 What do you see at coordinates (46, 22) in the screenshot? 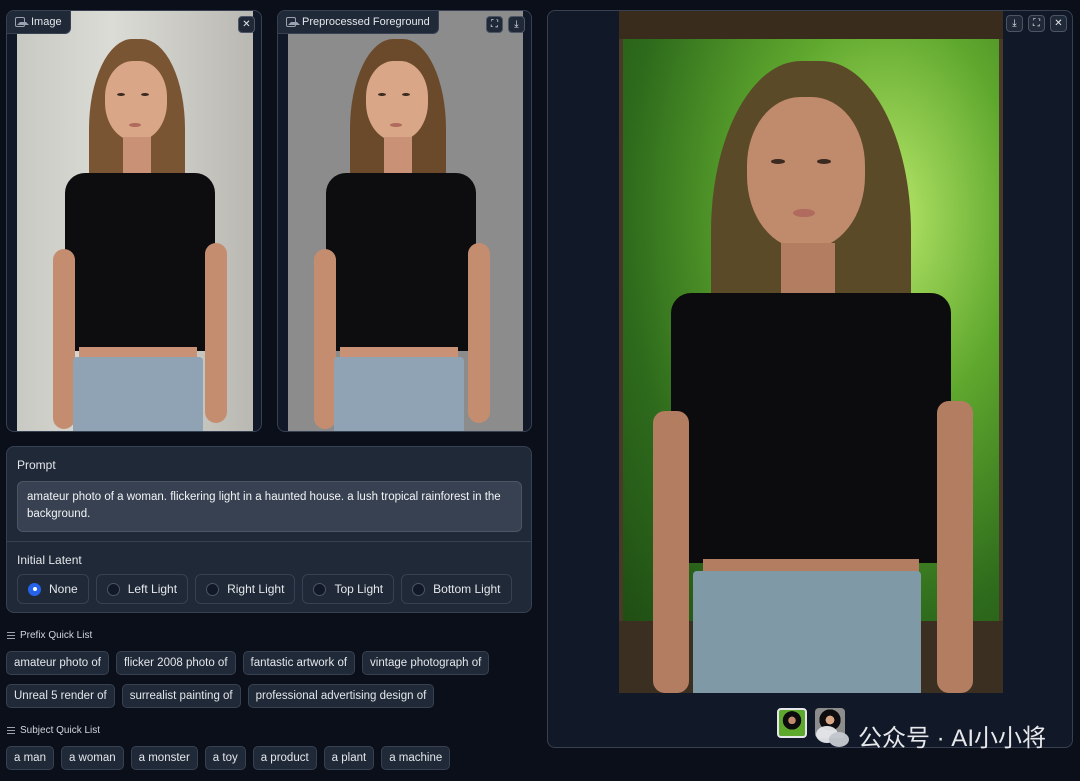
I see `image-panel-label: Image` at bounding box center [46, 22].